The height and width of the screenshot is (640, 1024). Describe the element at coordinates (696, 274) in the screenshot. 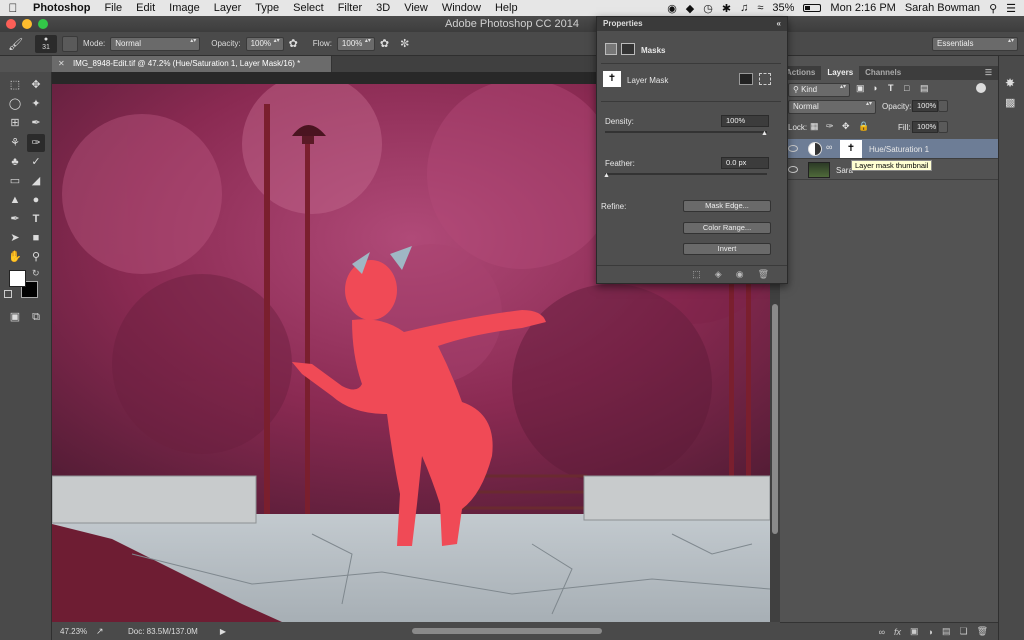

I see `load-selection-icon: ⬚` at that location.